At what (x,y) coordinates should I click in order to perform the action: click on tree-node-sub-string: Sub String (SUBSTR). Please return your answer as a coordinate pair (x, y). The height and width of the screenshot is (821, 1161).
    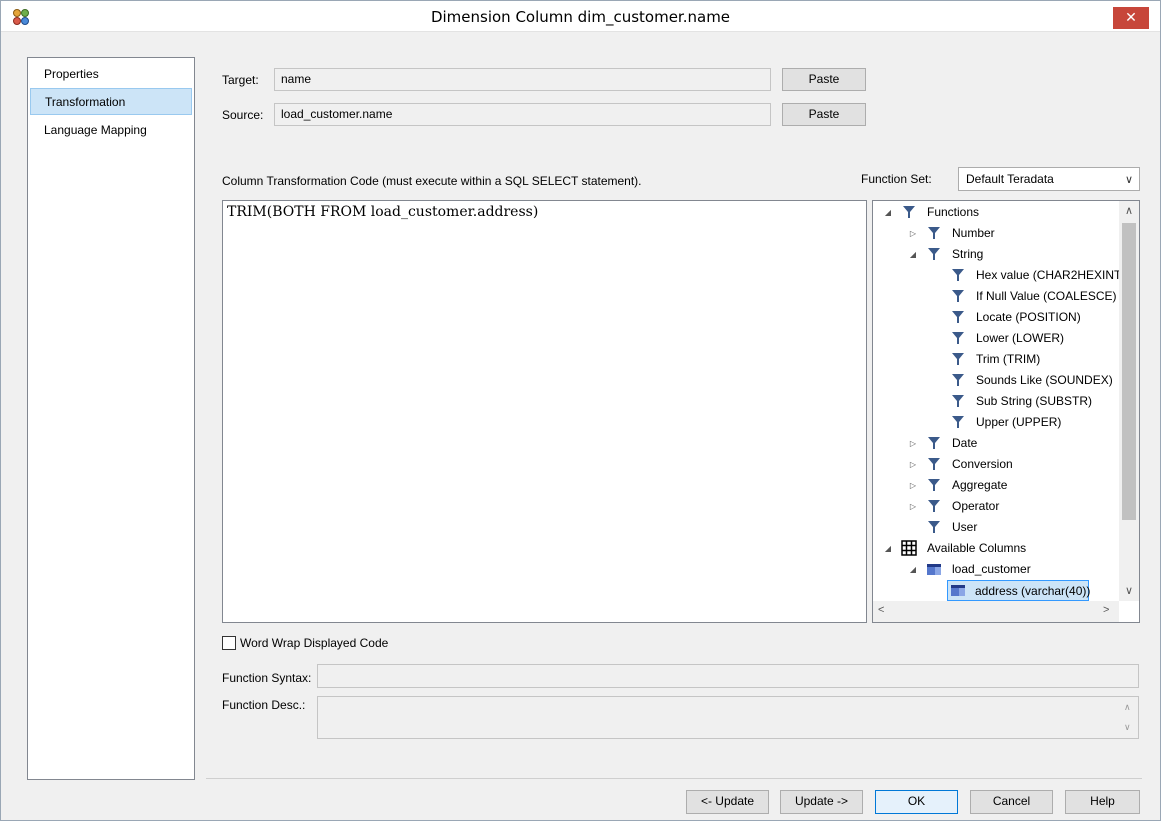
    Looking at the image, I should click on (998, 401).